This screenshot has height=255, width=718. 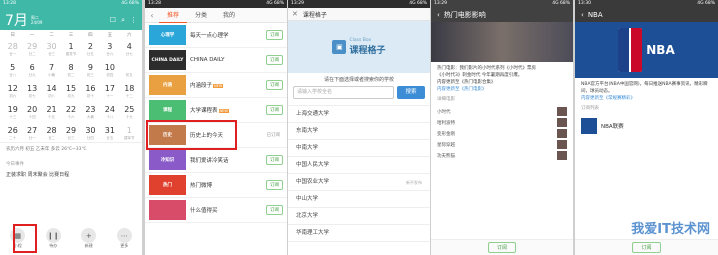 I want to click on subscription-row: CHINA DAILY CHINA DAILY 订阅, so click(x=216, y=60).